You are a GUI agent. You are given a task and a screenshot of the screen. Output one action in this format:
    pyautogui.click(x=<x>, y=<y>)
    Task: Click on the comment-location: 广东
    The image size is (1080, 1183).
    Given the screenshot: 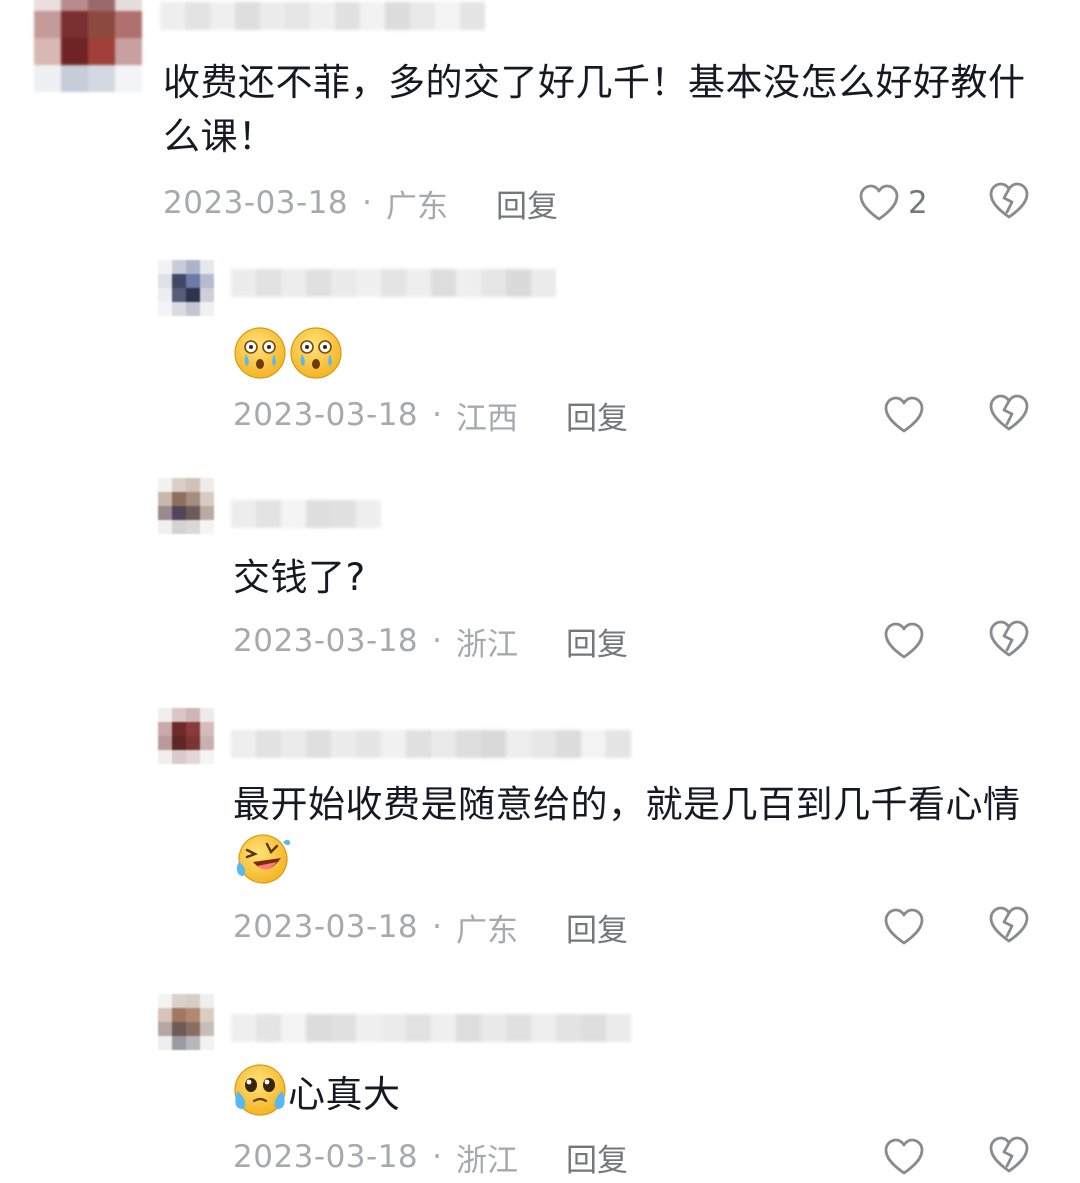 What is the action you would take?
    pyautogui.click(x=417, y=206)
    